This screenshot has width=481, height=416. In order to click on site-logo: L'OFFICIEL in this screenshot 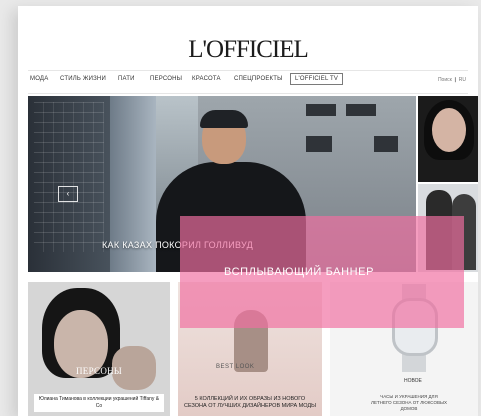, I will do `click(248, 50)`.